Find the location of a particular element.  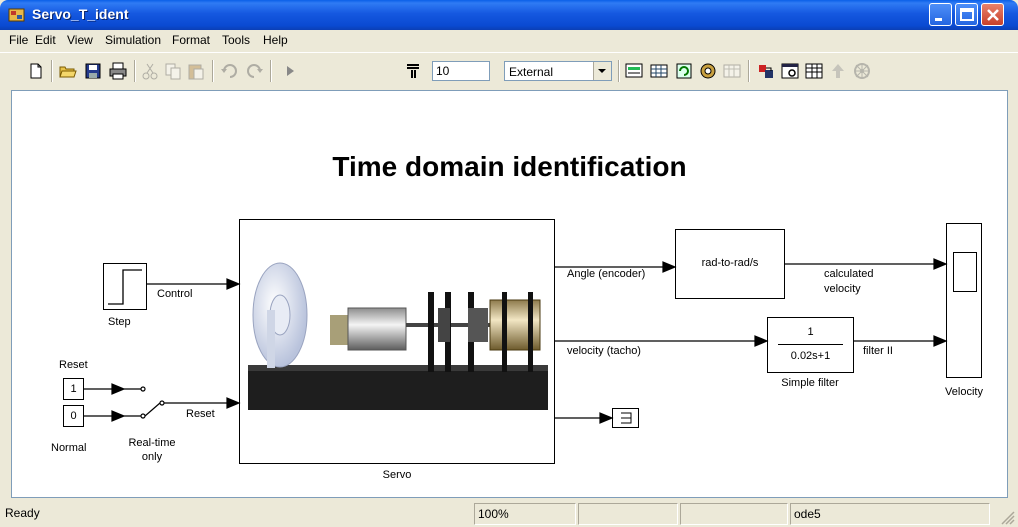

switch-label-line1: Real-time is located at coordinates (152, 443).